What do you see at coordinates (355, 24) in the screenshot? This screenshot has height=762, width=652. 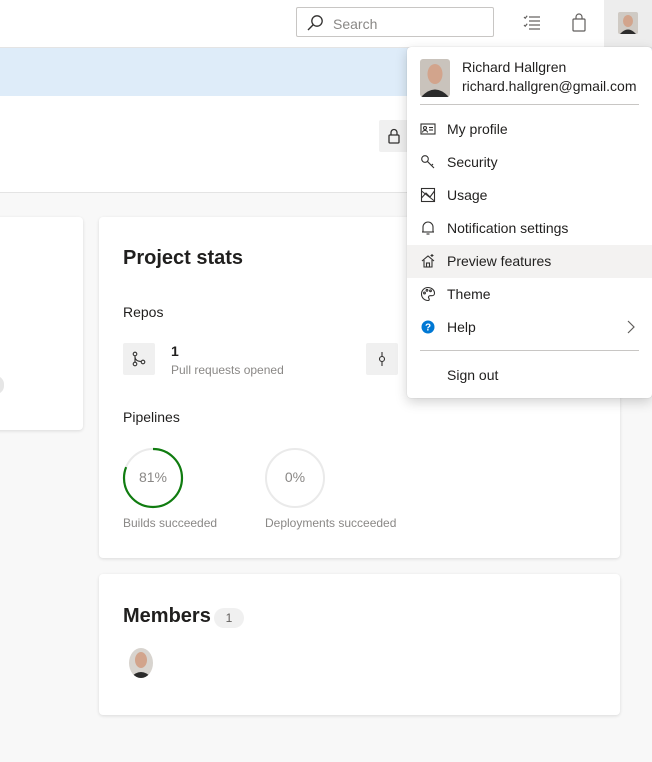 I see `search-placeholder: Search` at bounding box center [355, 24].